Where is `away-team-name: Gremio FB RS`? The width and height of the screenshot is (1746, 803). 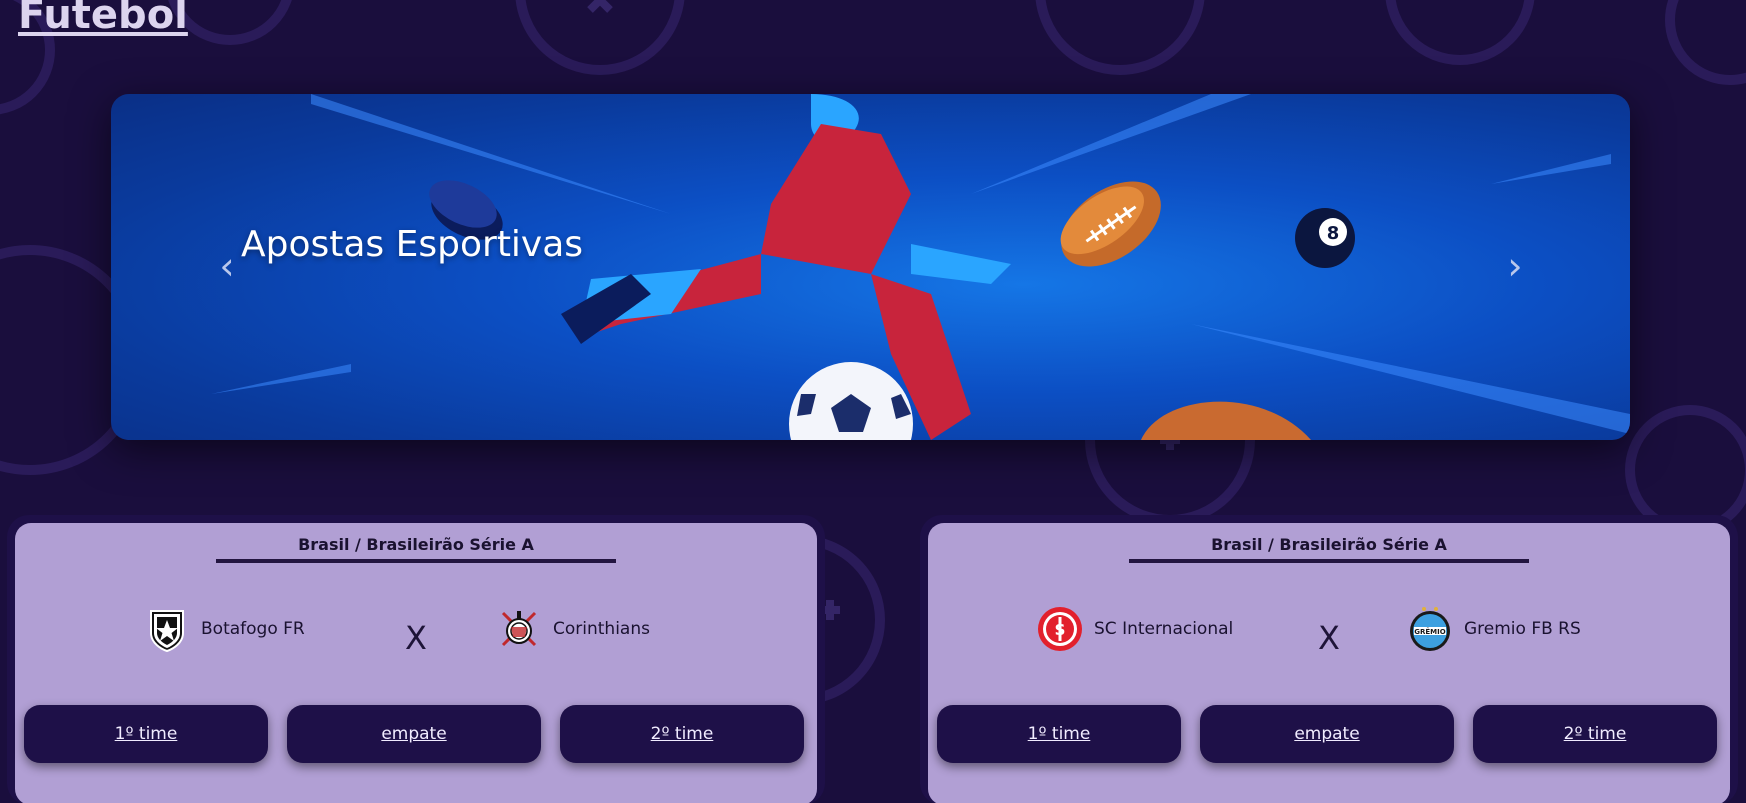
away-team-name: Gremio FB RS is located at coordinates (1522, 629).